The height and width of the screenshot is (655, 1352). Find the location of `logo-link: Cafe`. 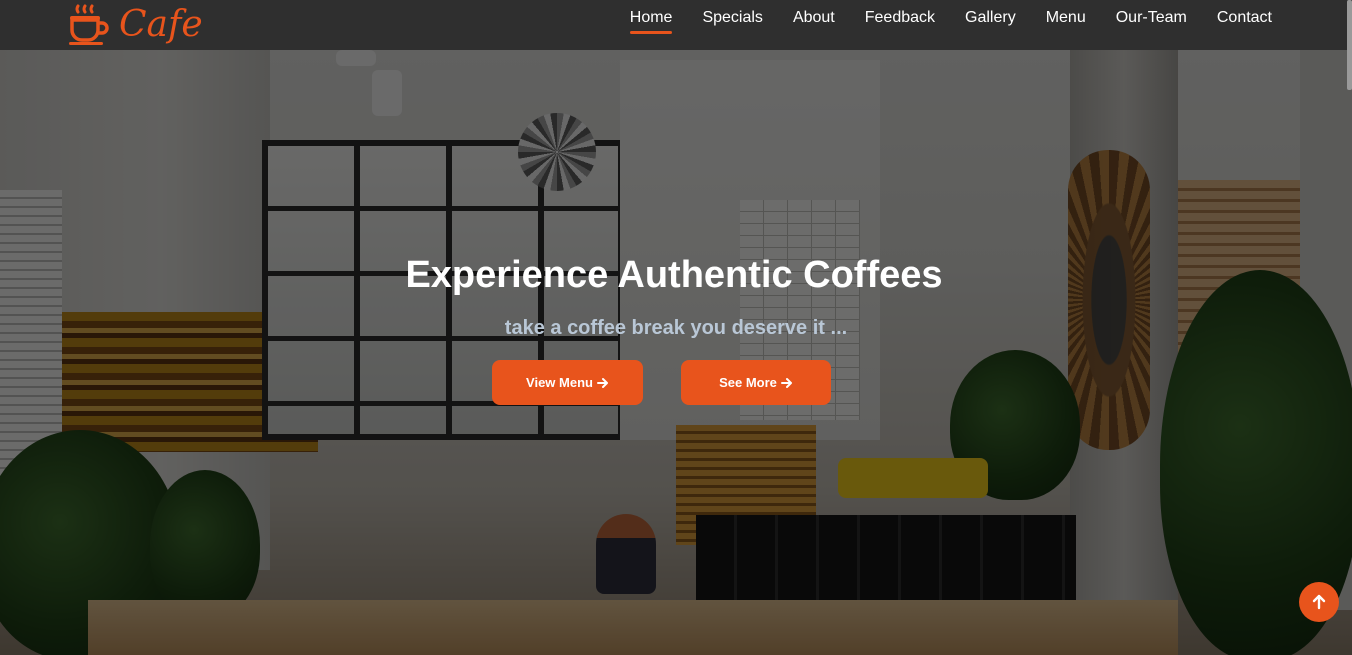

logo-link: Cafe is located at coordinates (135, 25).